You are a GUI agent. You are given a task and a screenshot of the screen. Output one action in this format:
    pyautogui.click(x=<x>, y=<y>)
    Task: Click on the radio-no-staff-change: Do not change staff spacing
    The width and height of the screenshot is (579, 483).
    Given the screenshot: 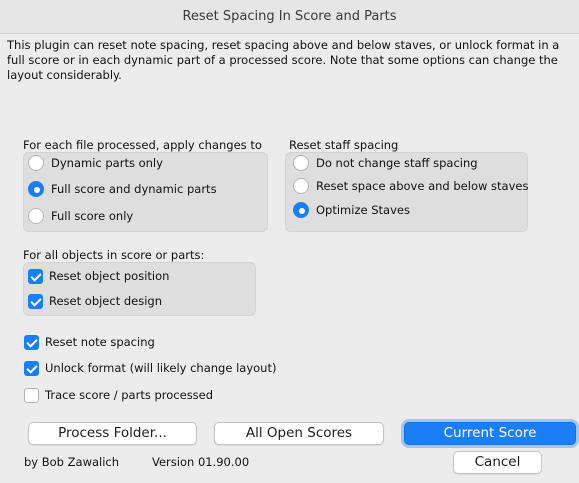 What is the action you would take?
    pyautogui.click(x=385, y=163)
    